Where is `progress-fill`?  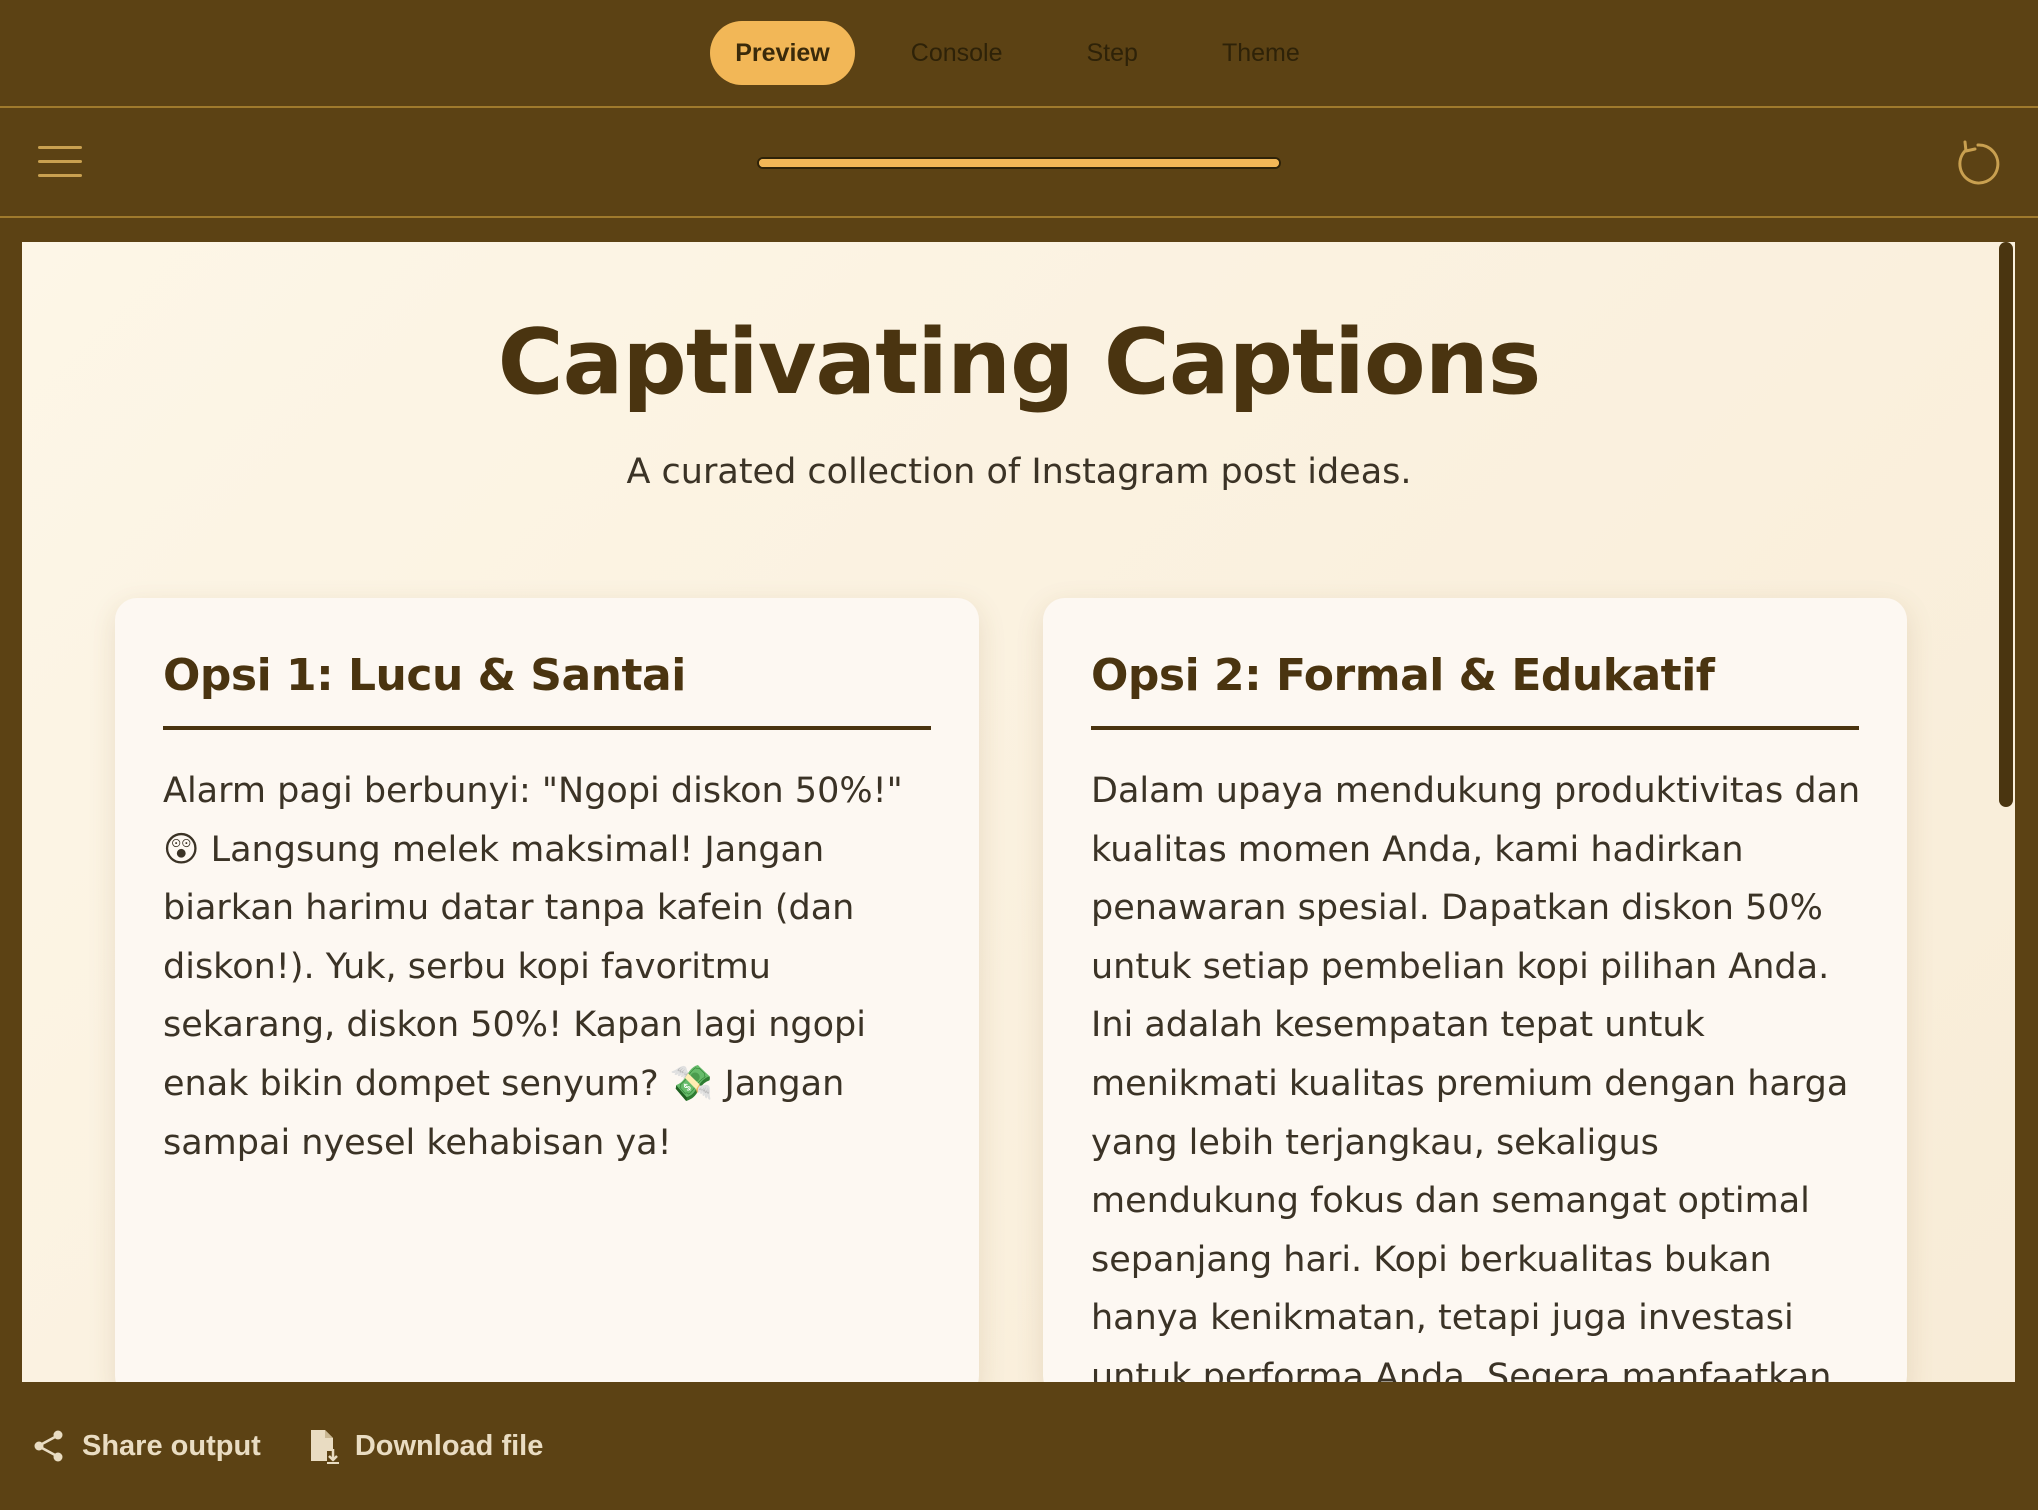
progress-fill is located at coordinates (1019, 163).